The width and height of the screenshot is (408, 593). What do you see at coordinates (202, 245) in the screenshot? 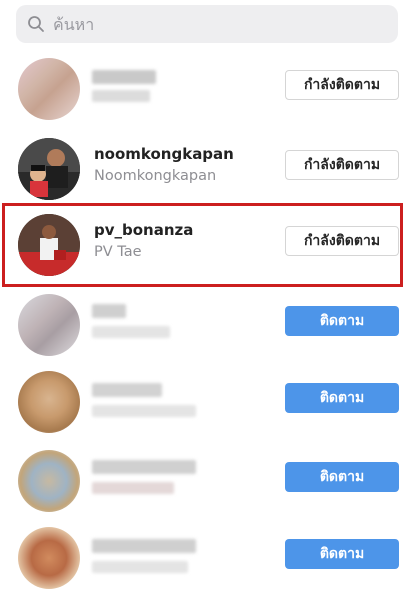
I see `highlight-box` at bounding box center [202, 245].